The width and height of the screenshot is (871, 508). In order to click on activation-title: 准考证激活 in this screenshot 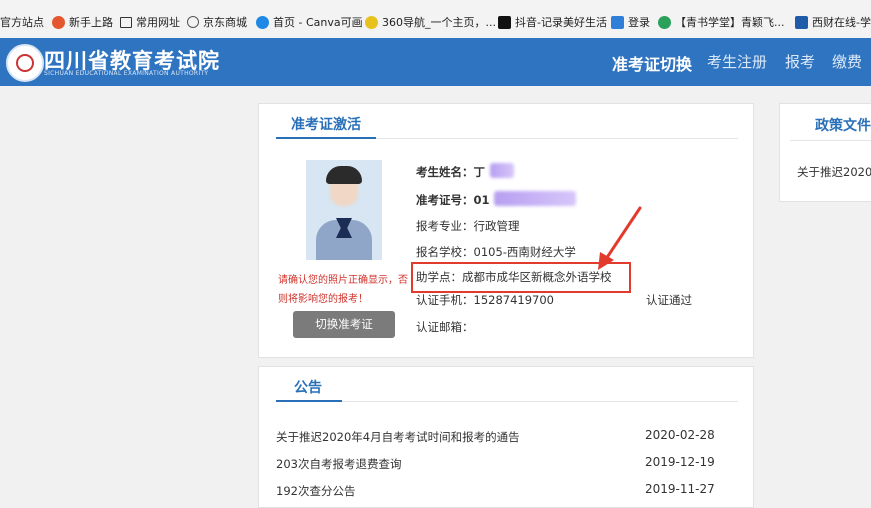, I will do `click(326, 125)`.